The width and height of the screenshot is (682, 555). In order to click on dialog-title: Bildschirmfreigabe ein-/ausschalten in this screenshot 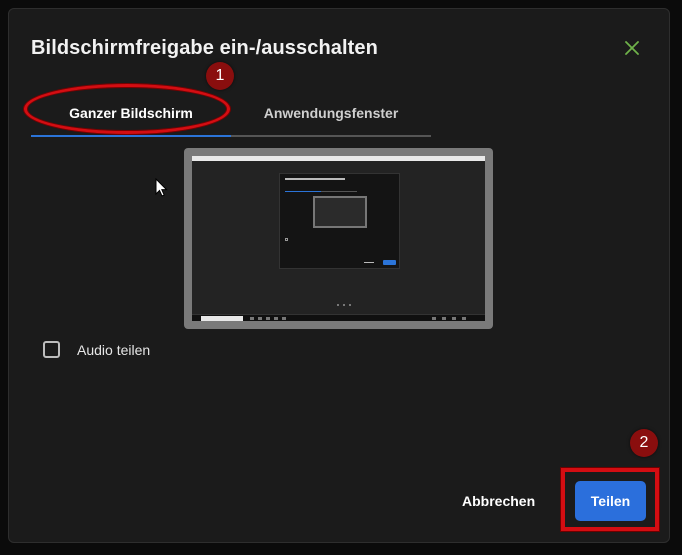, I will do `click(204, 48)`.